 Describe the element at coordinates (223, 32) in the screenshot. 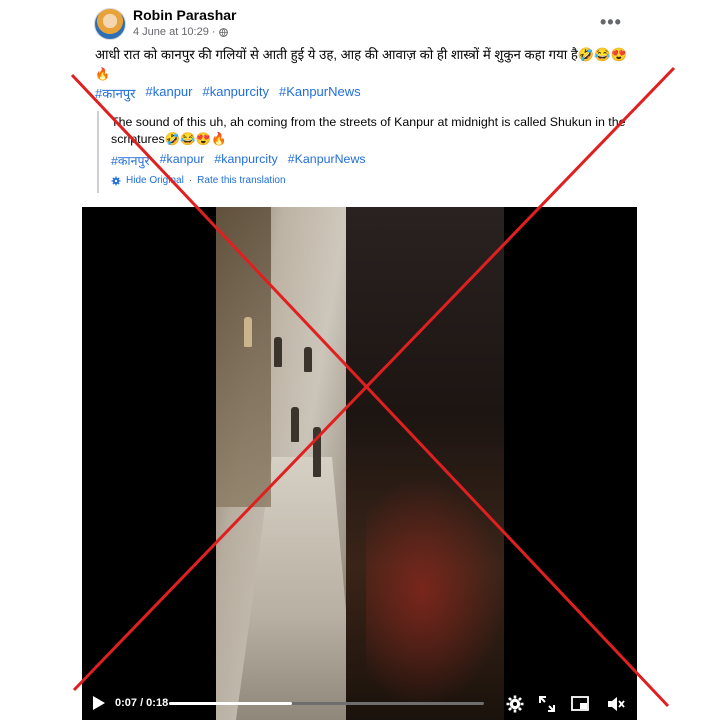

I see `globe-icon` at that location.